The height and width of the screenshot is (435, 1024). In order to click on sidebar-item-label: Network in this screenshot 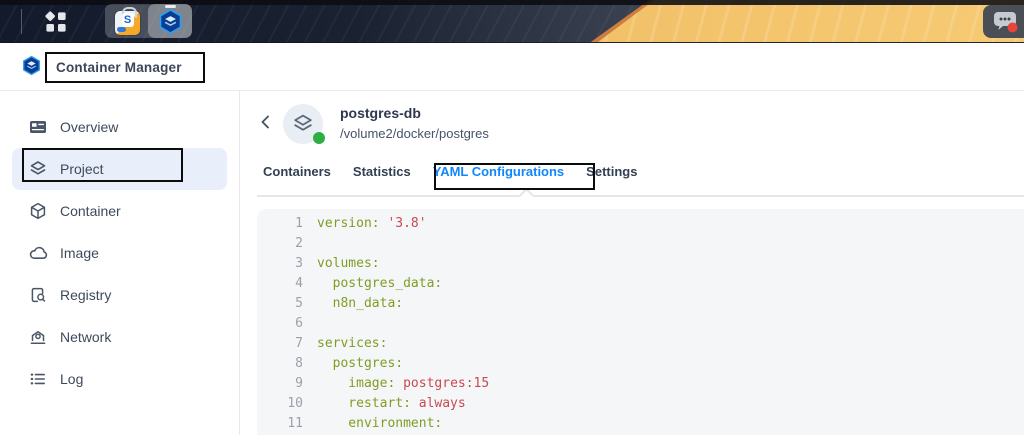, I will do `click(86, 337)`.